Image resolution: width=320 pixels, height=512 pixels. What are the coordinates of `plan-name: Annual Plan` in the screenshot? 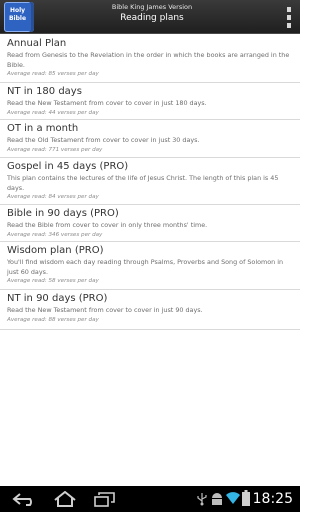 It's located at (37, 43).